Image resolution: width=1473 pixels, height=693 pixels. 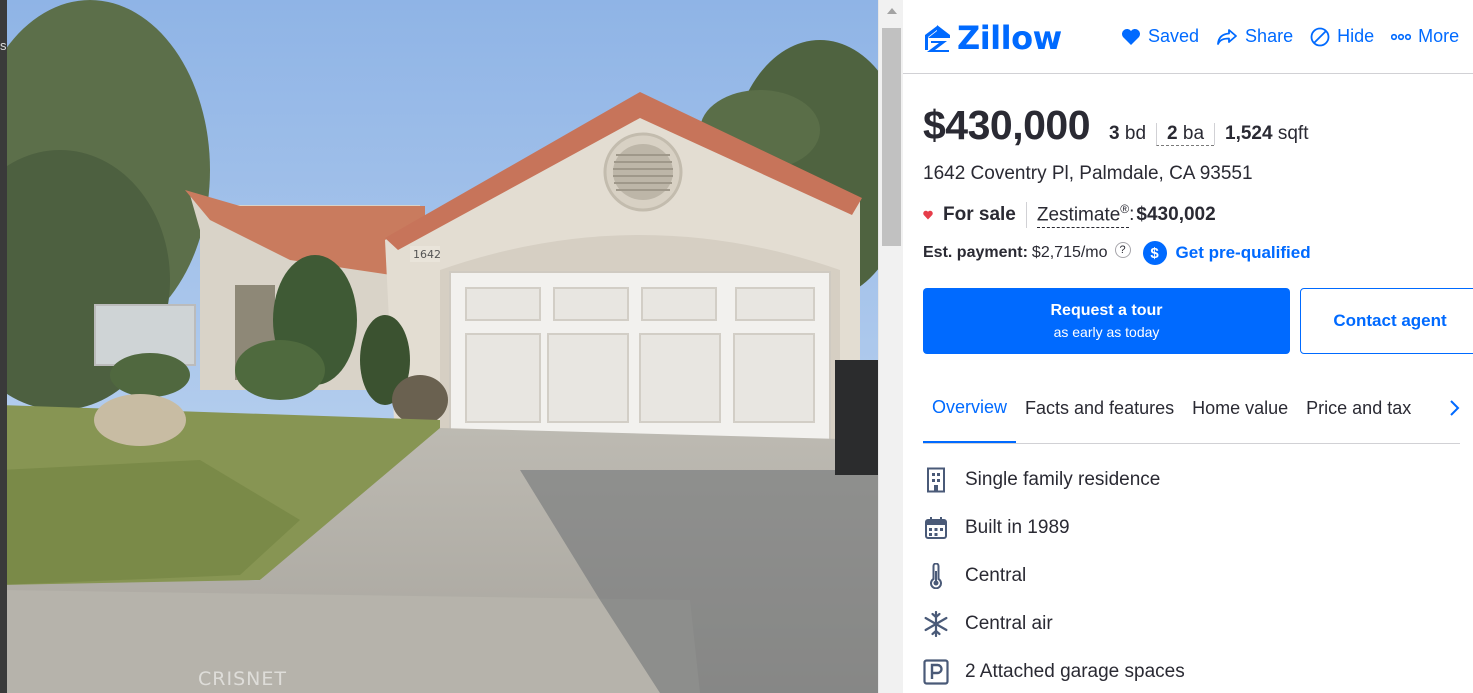 I want to click on list-item: Single family residence, so click(x=1054, y=480).